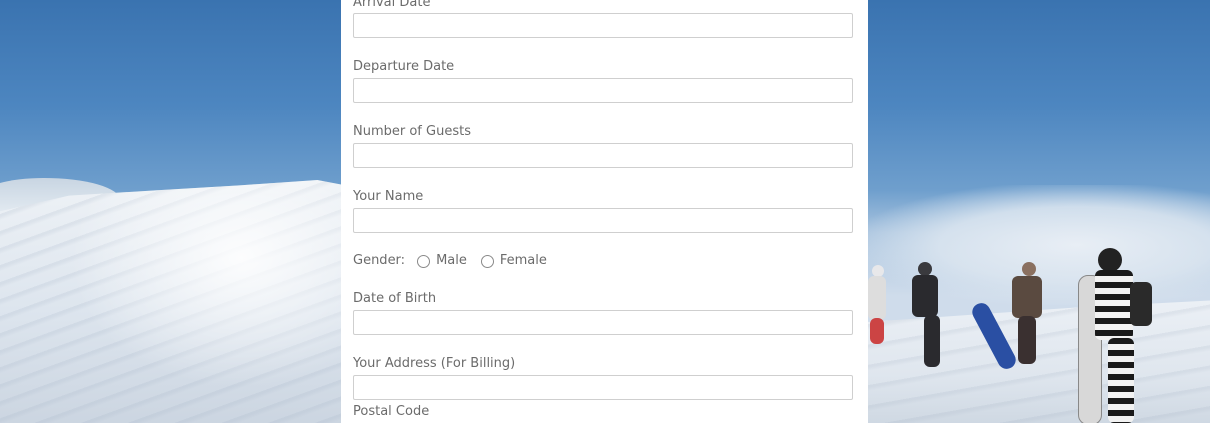  What do you see at coordinates (603, 322) in the screenshot?
I see `date-of-birth-input` at bounding box center [603, 322].